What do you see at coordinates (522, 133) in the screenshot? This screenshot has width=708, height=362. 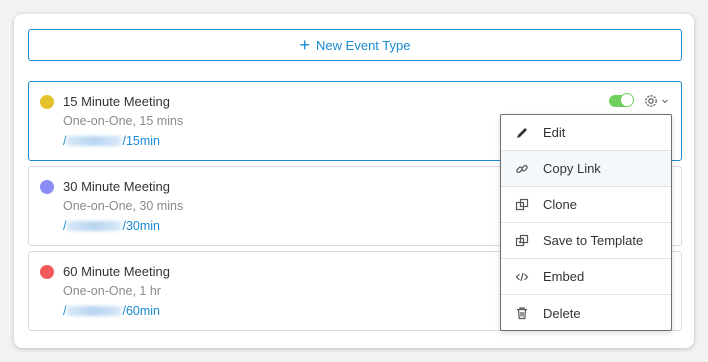 I see `pencil-icon` at bounding box center [522, 133].